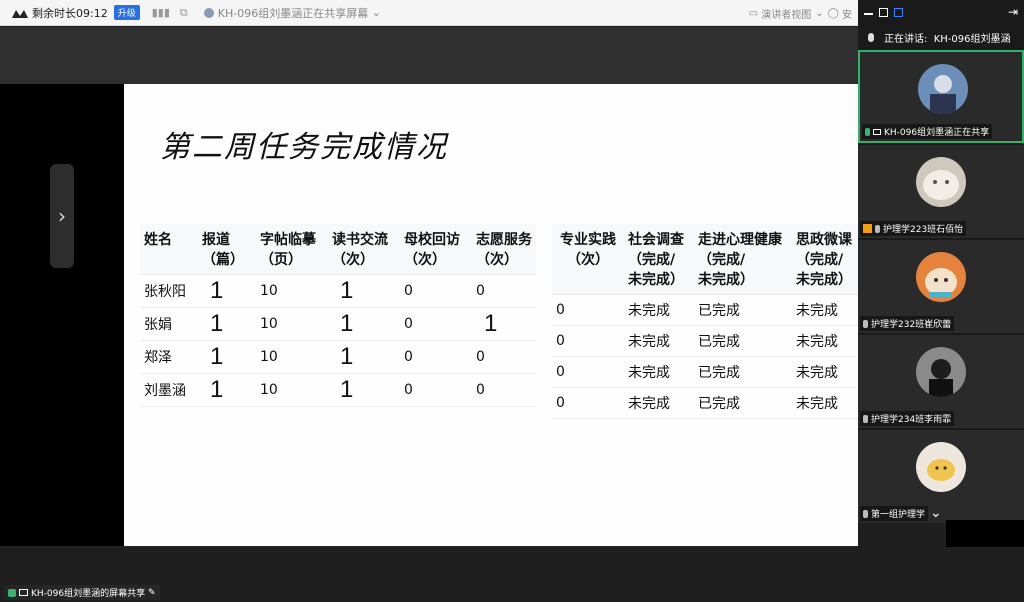 The width and height of the screenshot is (1024, 602). What do you see at coordinates (588, 259) in the screenshot?
I see `table-header: 专业实践 （次）` at bounding box center [588, 259].